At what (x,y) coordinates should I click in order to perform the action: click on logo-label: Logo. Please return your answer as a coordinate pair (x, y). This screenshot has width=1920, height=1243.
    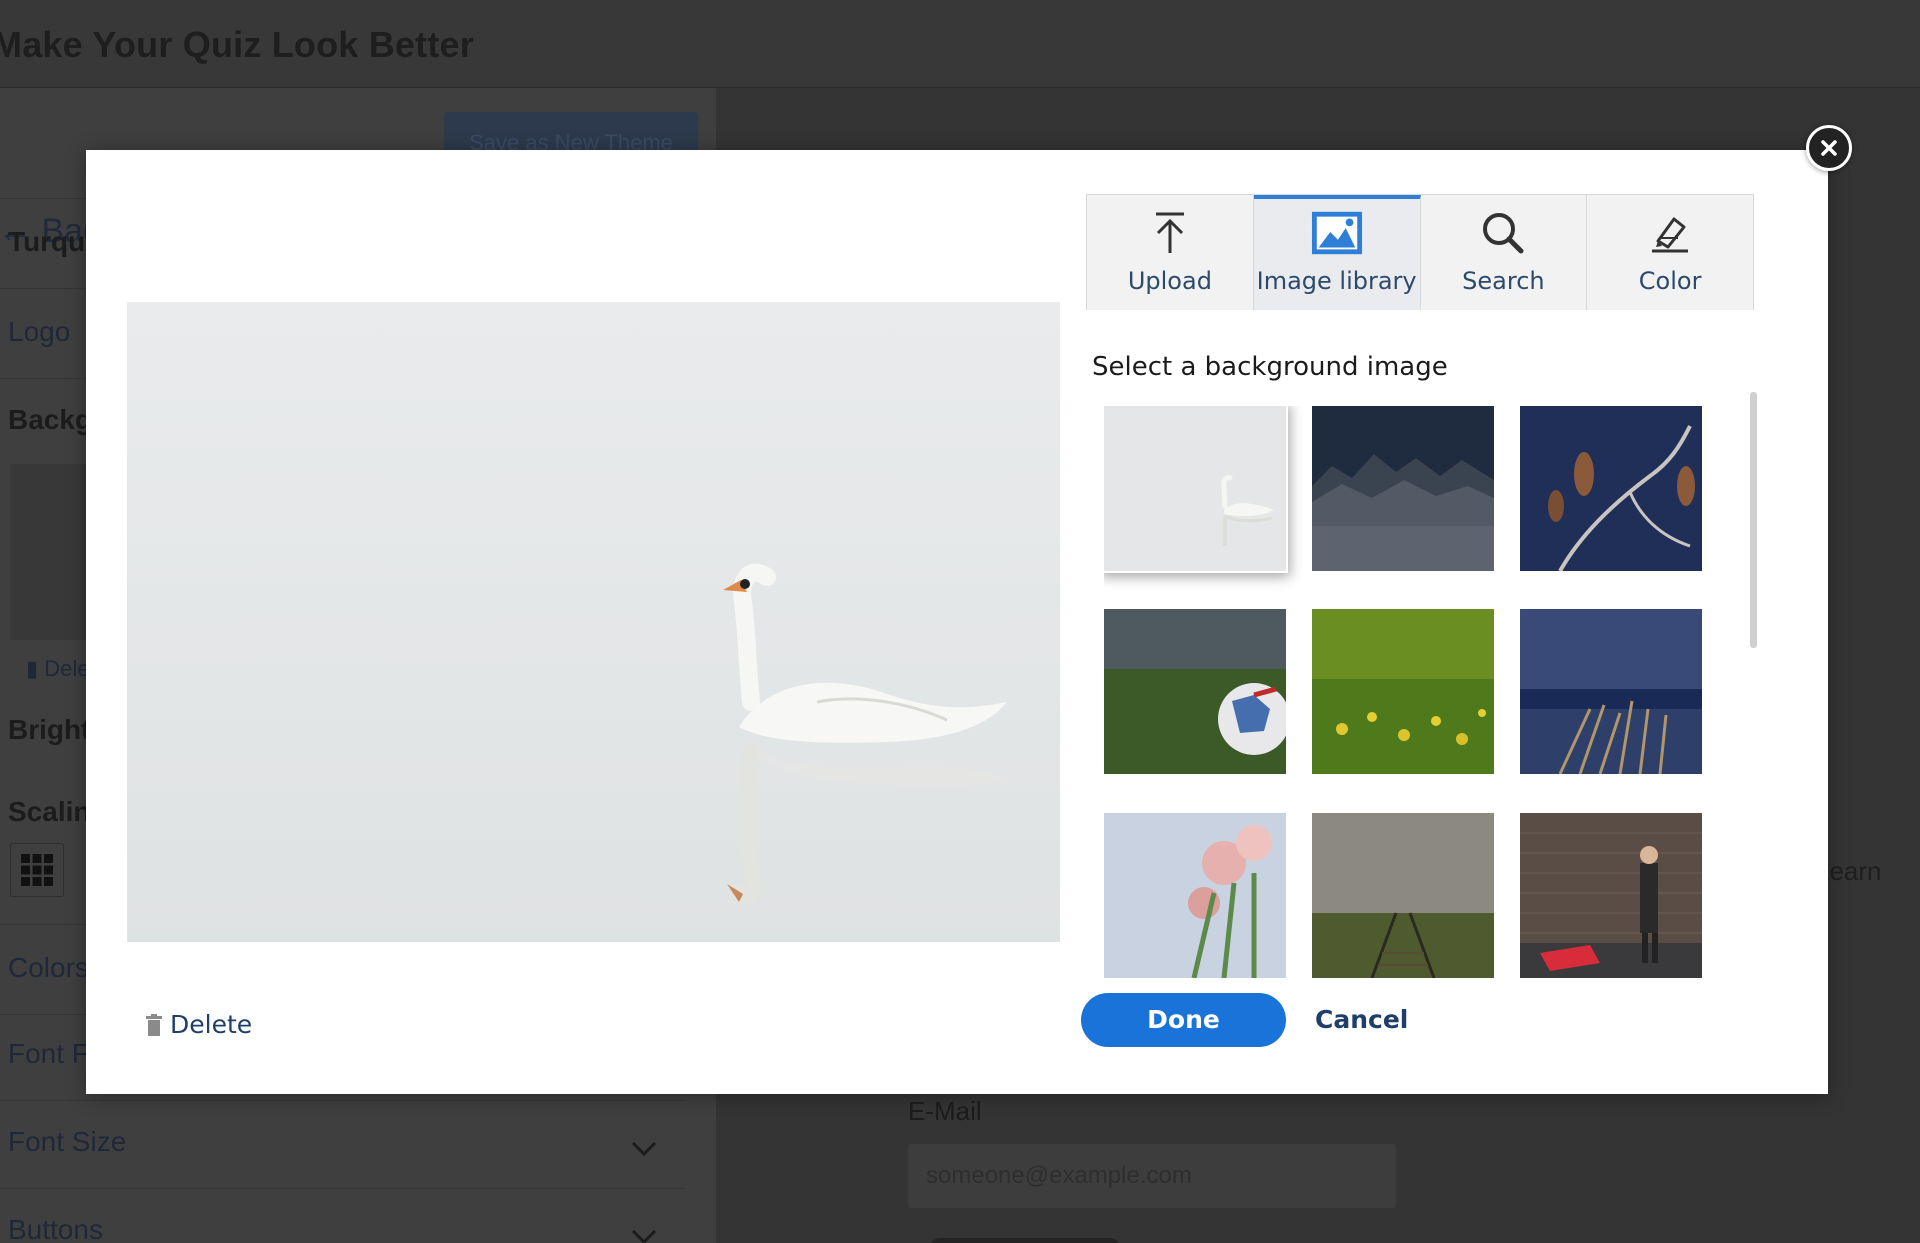
    Looking at the image, I should click on (39, 332).